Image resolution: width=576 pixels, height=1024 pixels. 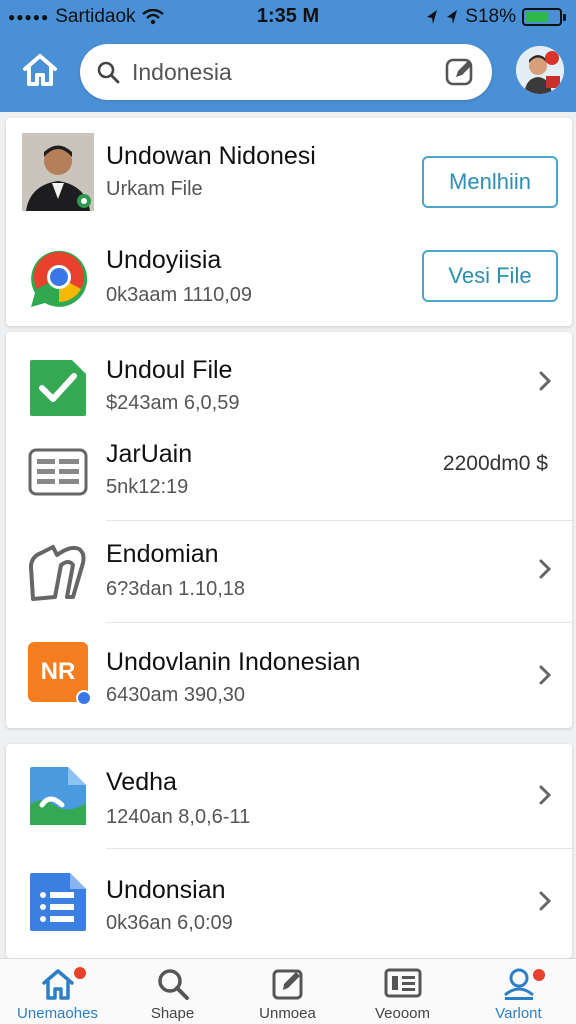 What do you see at coordinates (233, 662) in the screenshot?
I see `item-title: Undovlanin Indonesian` at bounding box center [233, 662].